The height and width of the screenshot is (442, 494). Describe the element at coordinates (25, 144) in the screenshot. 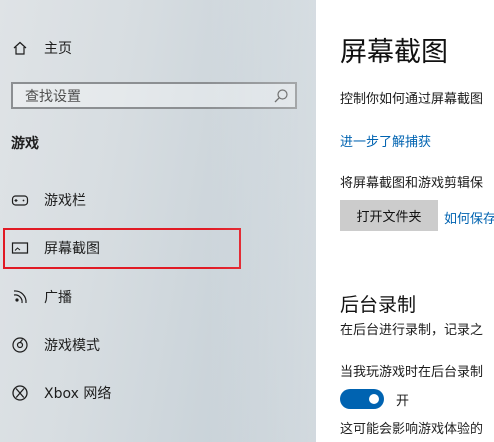

I see `section-title-gaming: 游戏` at that location.